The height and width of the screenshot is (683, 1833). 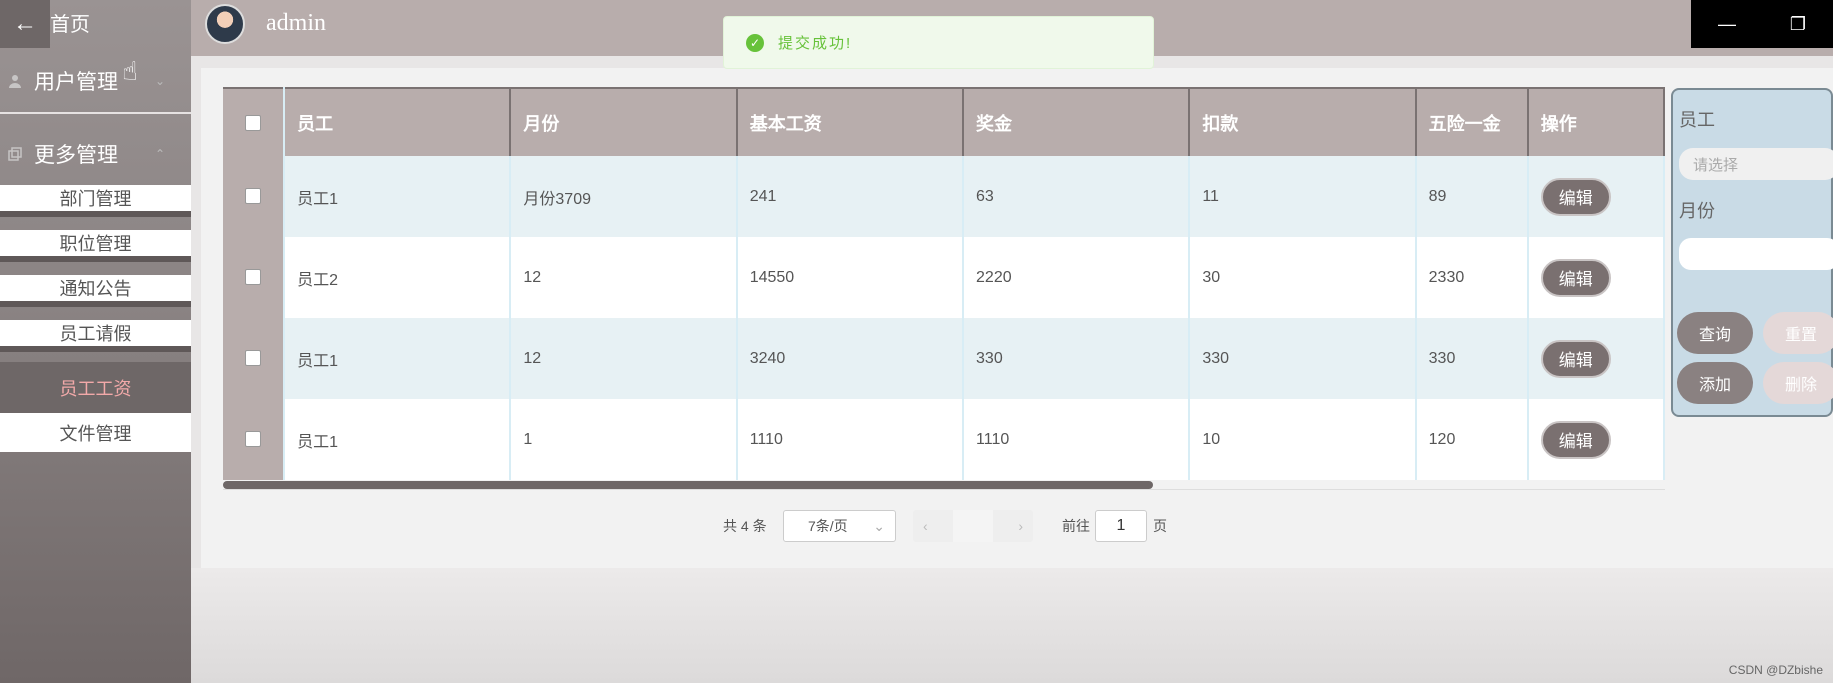 What do you see at coordinates (95, 246) in the screenshot?
I see `sidebar-item-positions: 职位管理` at bounding box center [95, 246].